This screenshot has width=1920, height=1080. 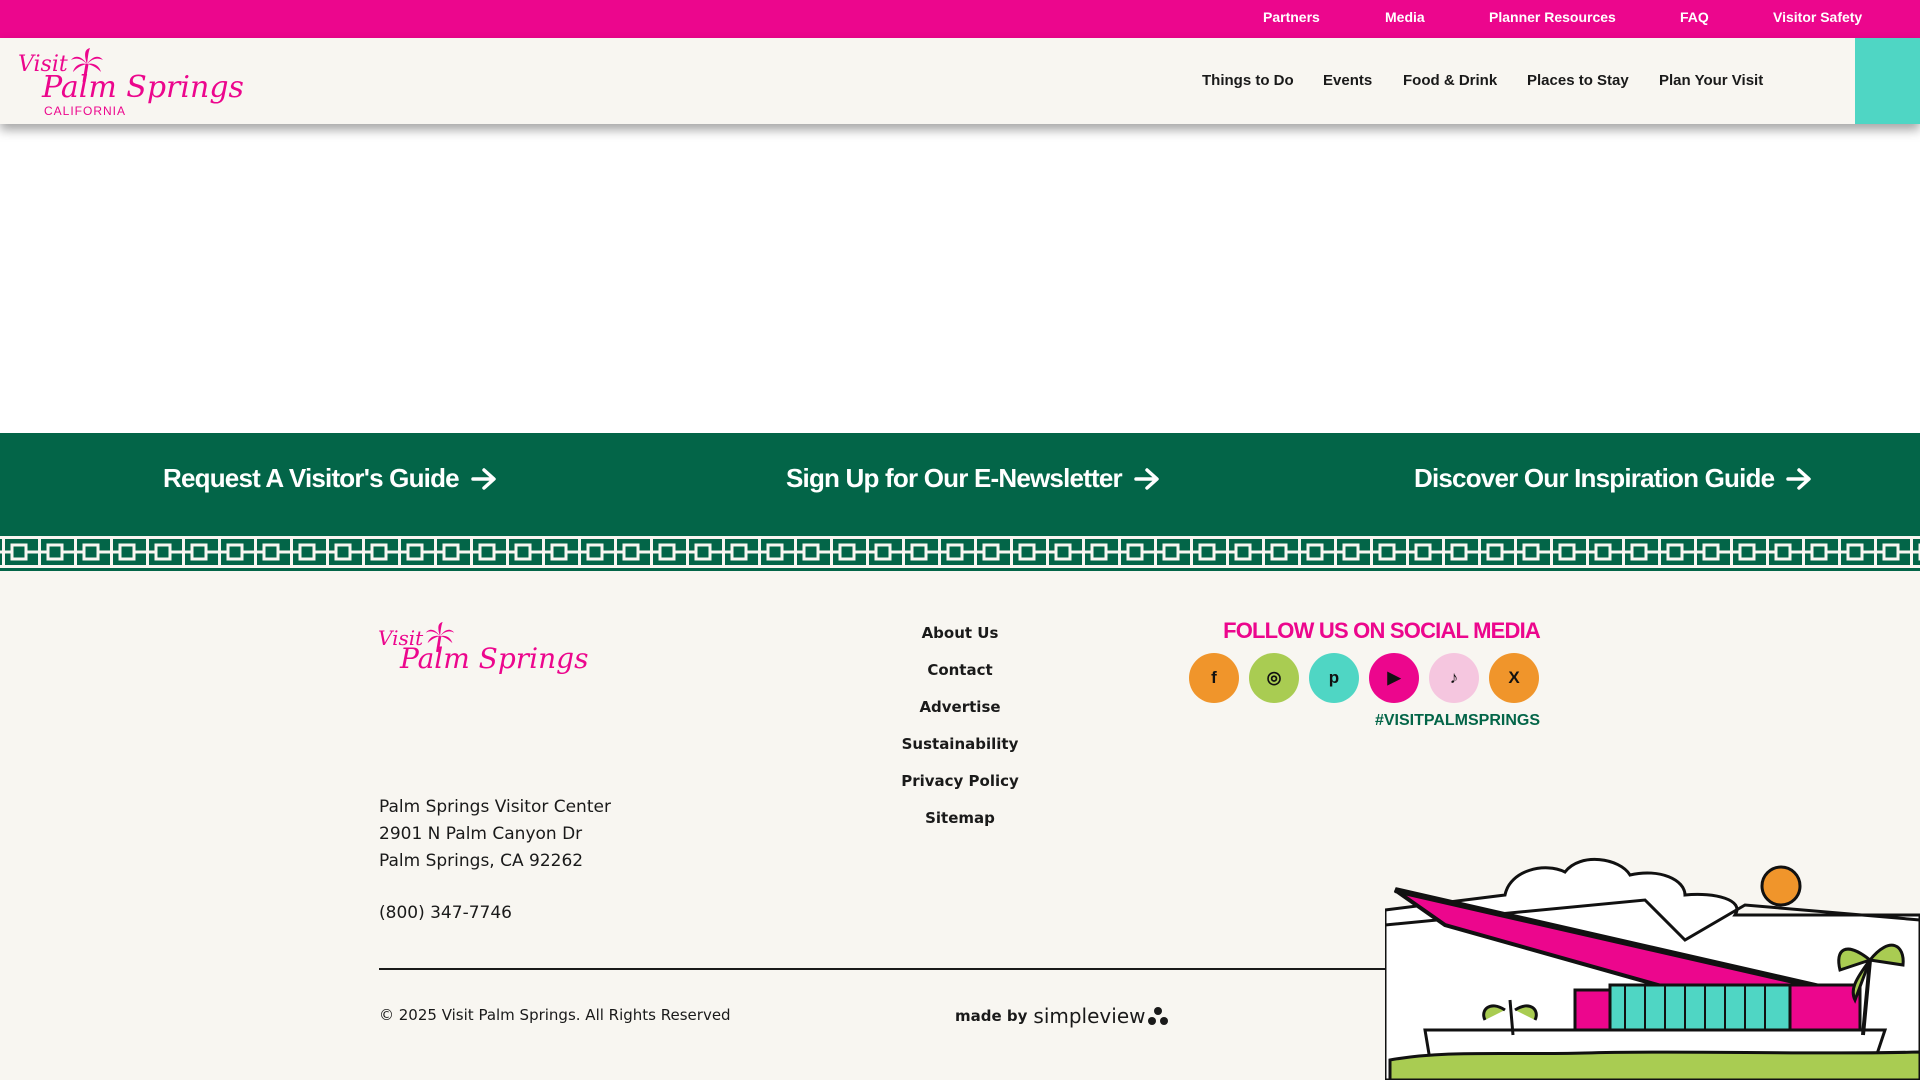 I want to click on instagram-icon: ◎, so click(x=1274, y=677).